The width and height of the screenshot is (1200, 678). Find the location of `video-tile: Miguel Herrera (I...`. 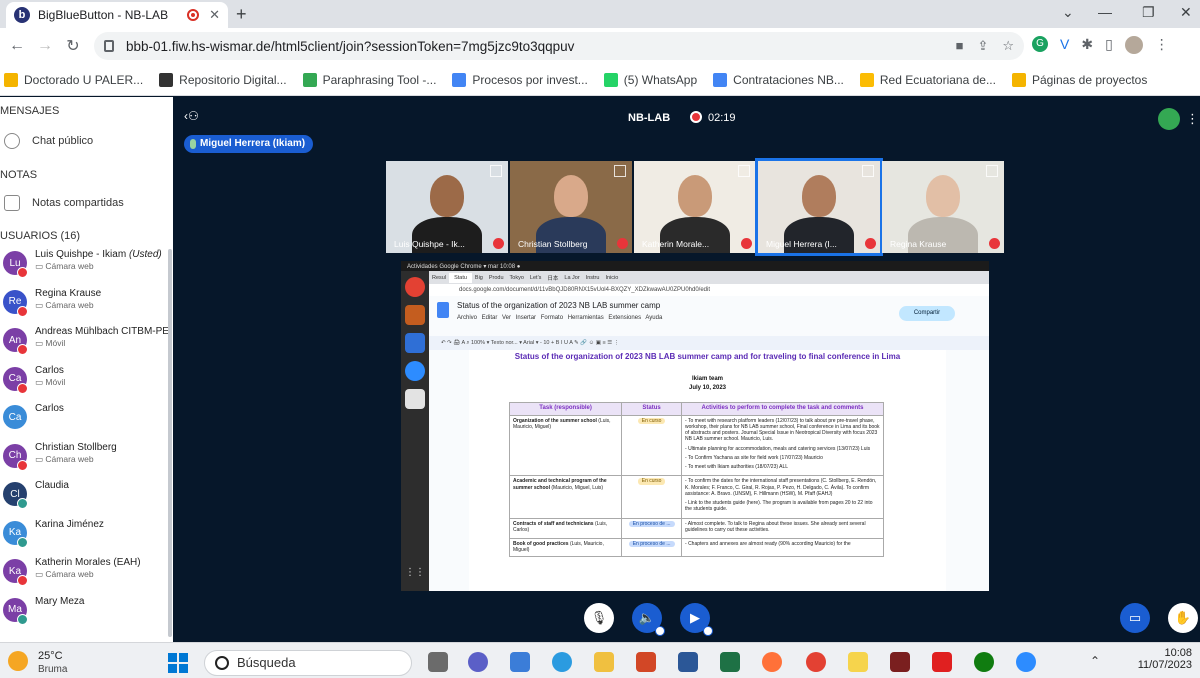

video-tile: Miguel Herrera (I... is located at coordinates (819, 207).